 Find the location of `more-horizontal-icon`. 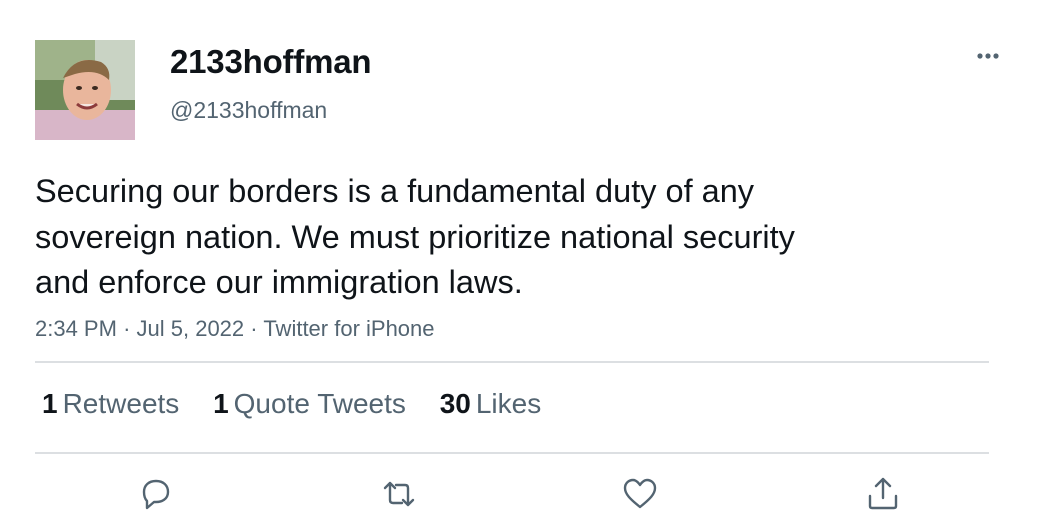

more-horizontal-icon is located at coordinates (988, 56).